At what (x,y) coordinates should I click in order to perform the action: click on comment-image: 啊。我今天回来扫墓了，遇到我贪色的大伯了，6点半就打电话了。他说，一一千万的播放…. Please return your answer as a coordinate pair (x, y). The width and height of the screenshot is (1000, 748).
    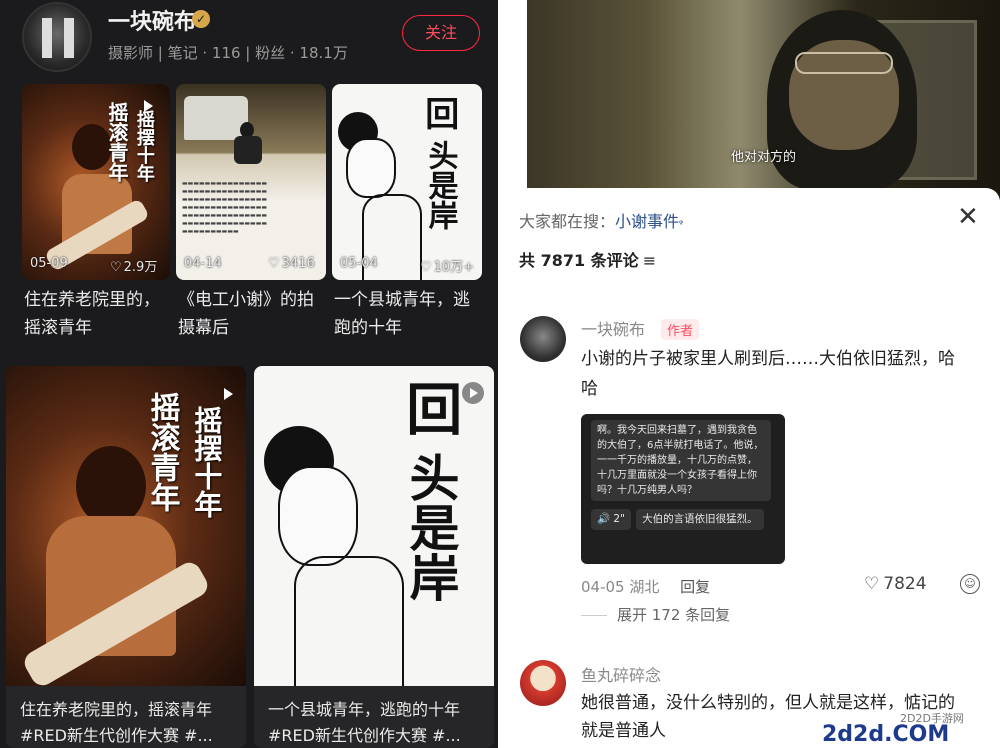
    Looking at the image, I should click on (683, 489).